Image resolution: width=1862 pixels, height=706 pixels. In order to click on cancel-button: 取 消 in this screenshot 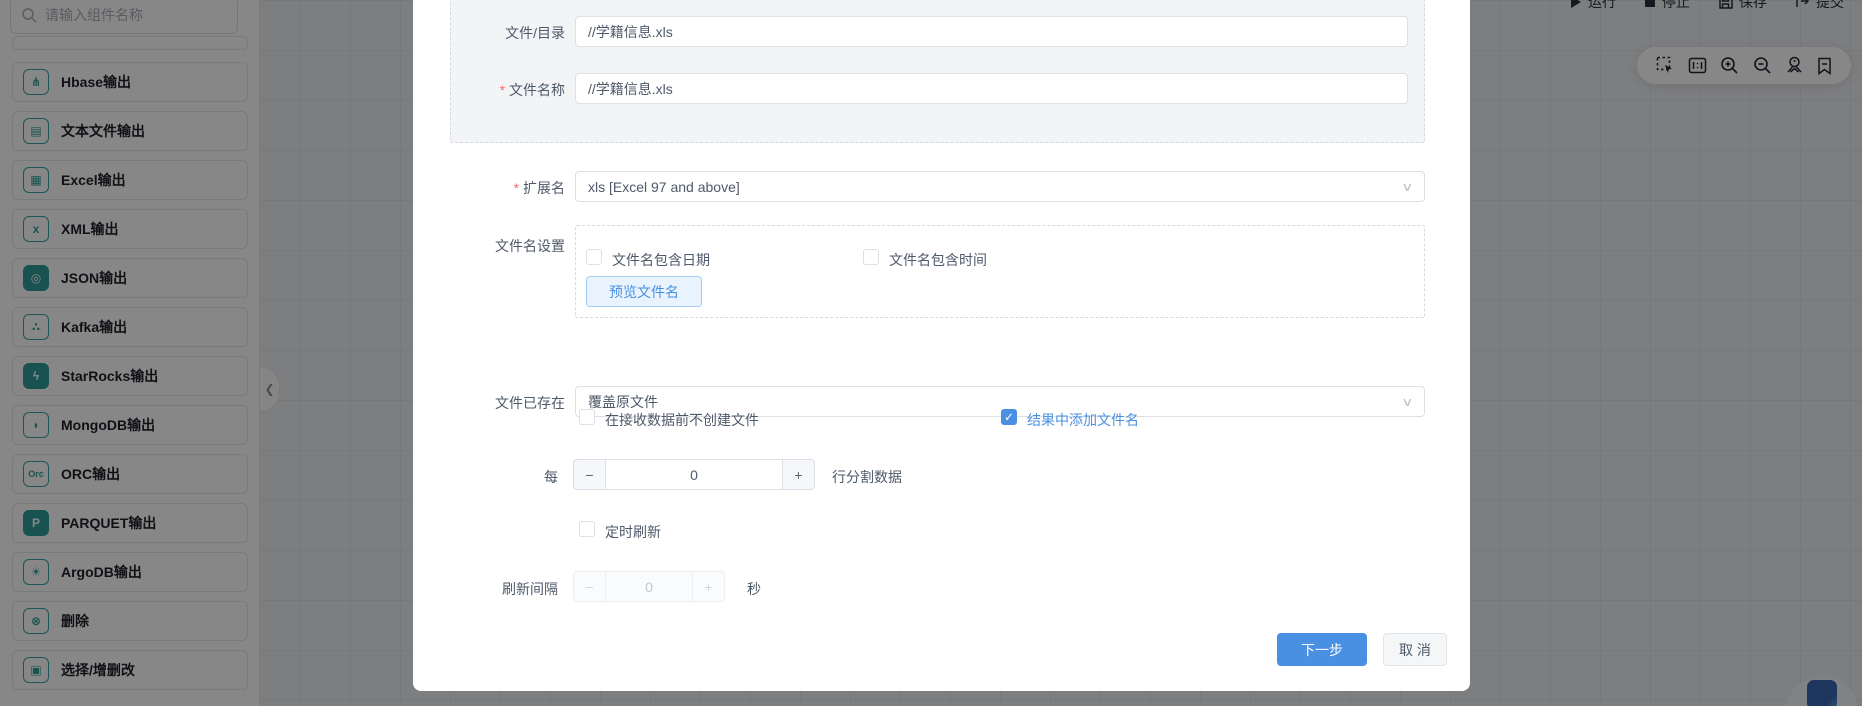, I will do `click(1415, 649)`.